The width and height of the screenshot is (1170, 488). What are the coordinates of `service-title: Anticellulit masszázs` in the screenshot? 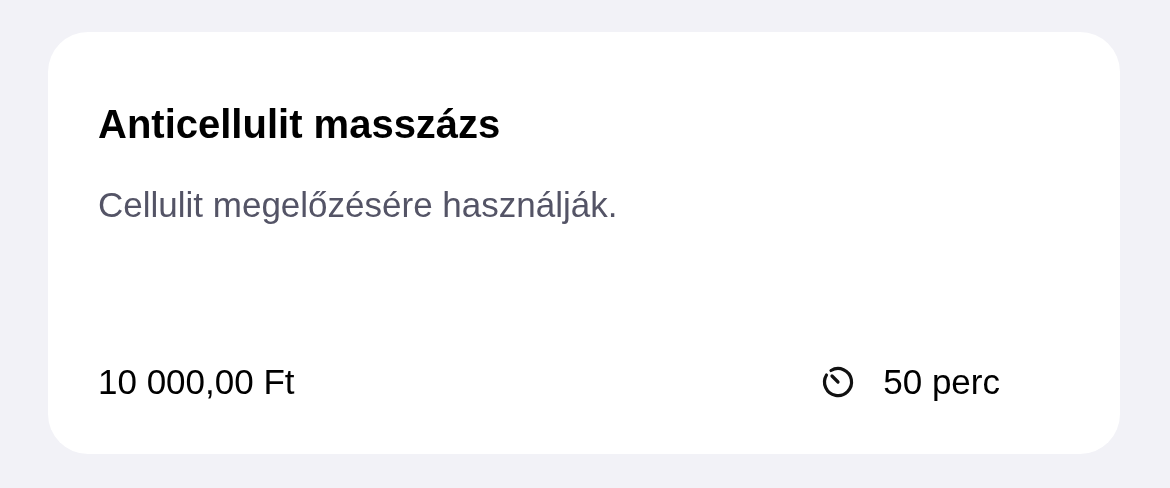 It's located at (300, 124).